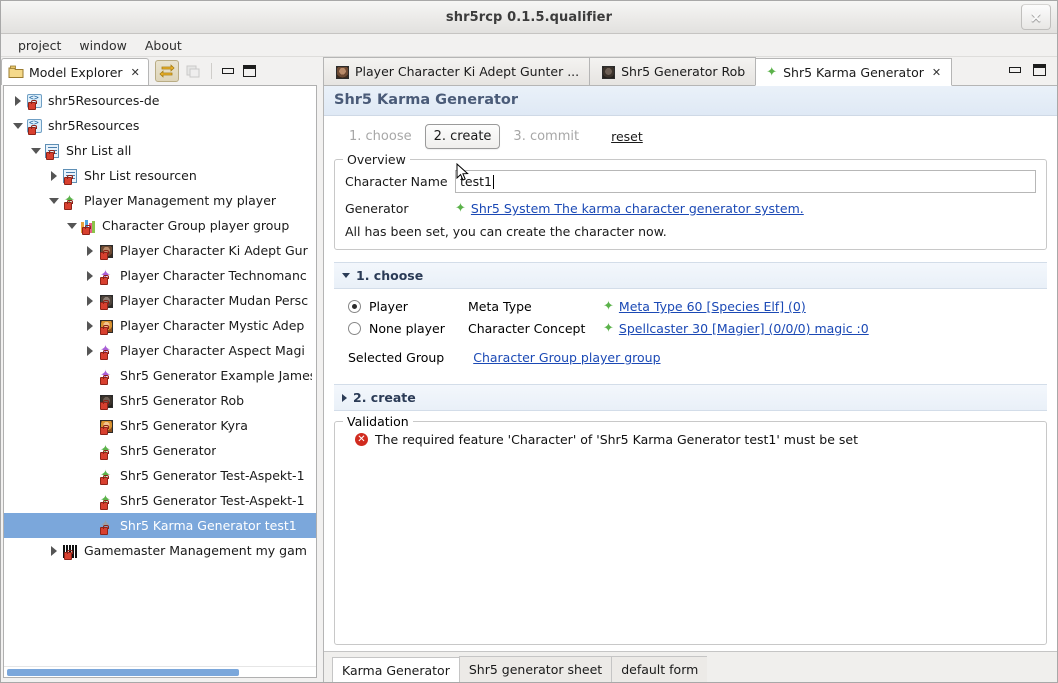 The width and height of the screenshot is (1058, 683). What do you see at coordinates (546, 136) in the screenshot?
I see `step-3-commit: 3. commit` at bounding box center [546, 136].